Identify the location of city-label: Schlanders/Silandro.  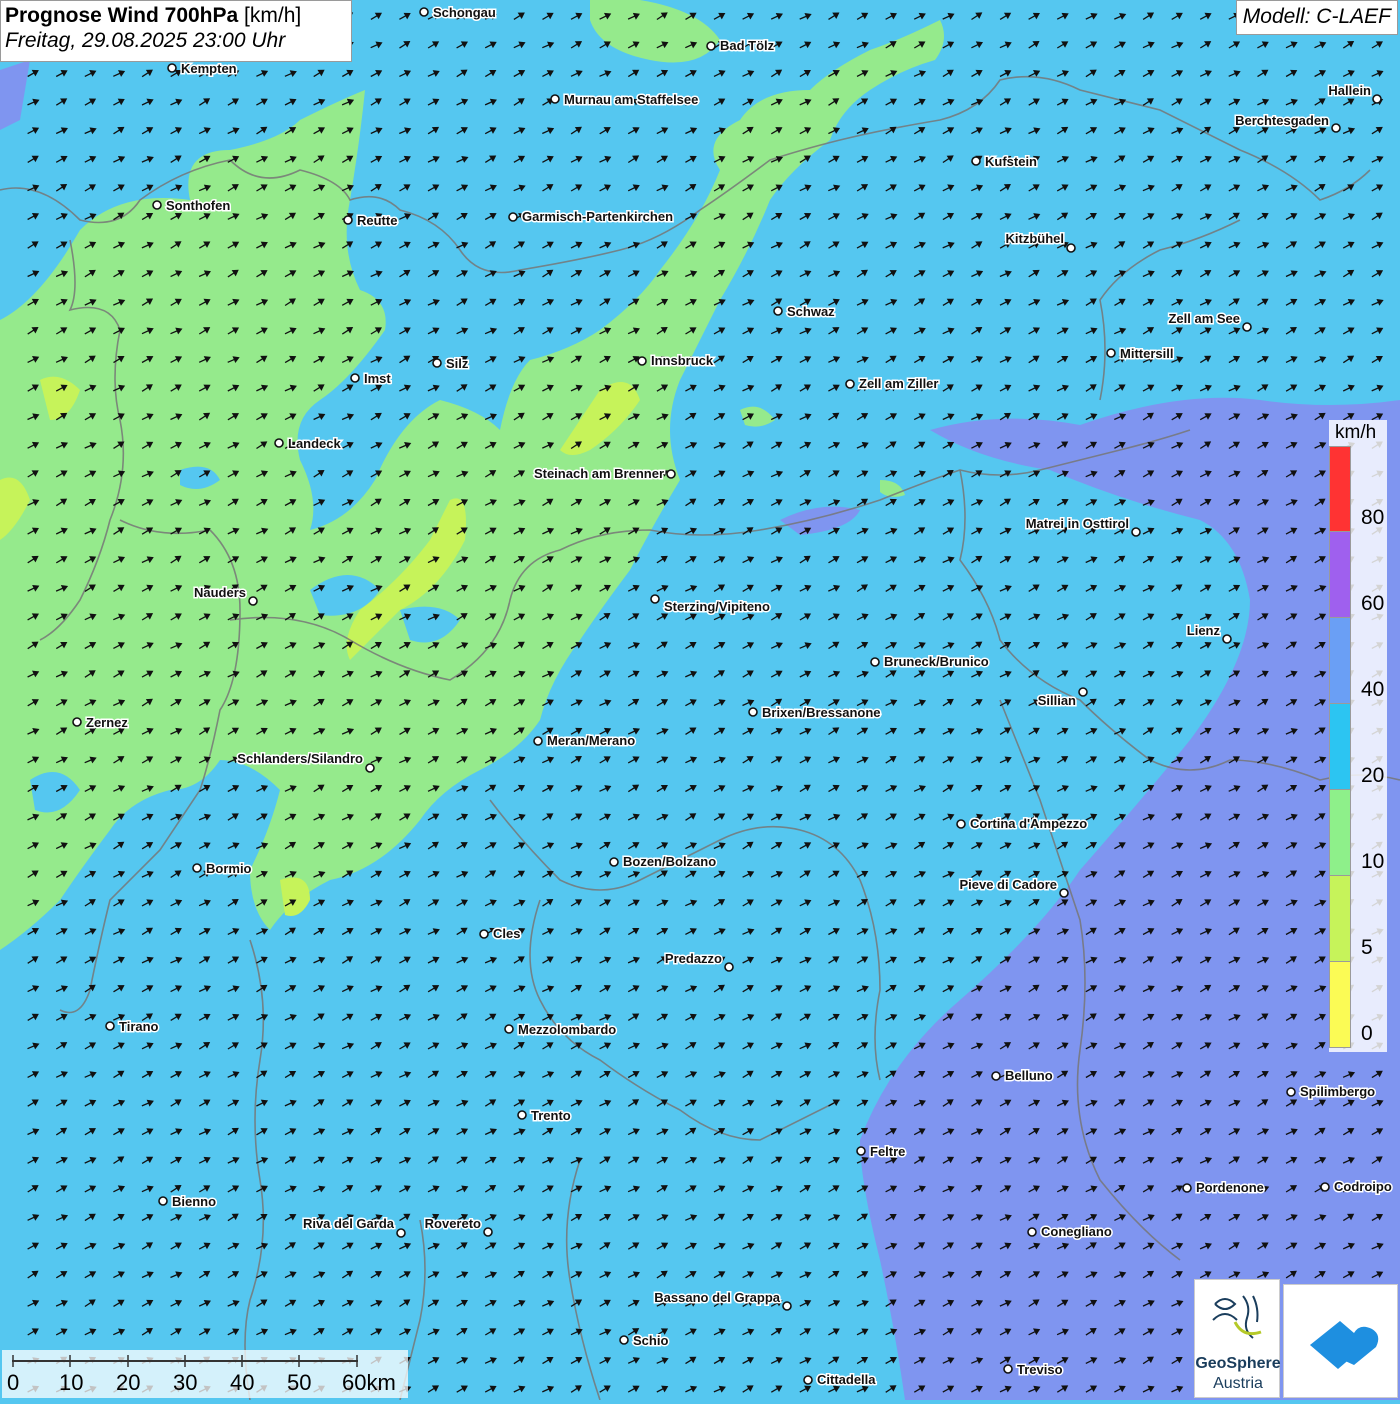
(300, 758).